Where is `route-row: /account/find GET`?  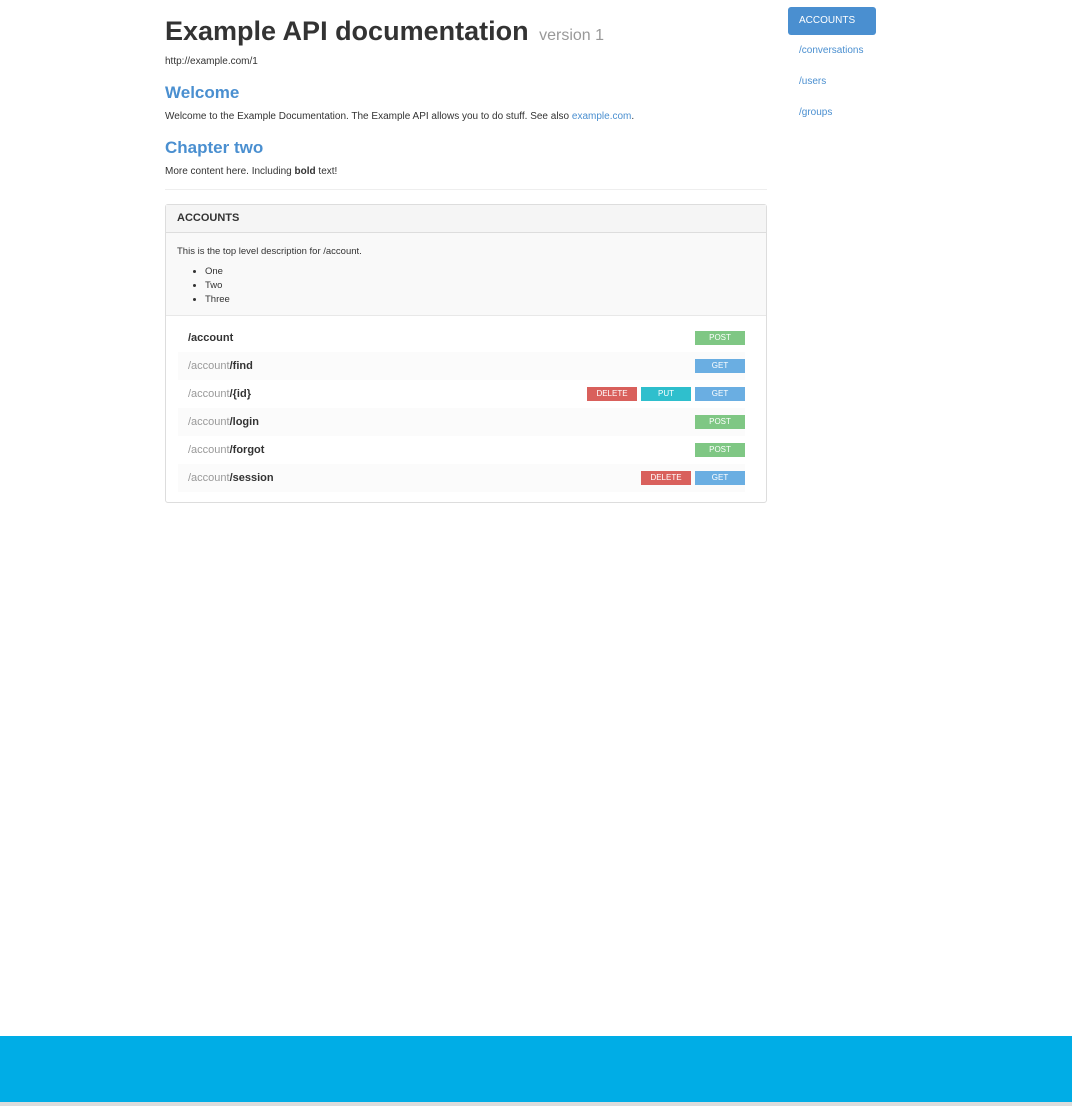 route-row: /account/find GET is located at coordinates (461, 366).